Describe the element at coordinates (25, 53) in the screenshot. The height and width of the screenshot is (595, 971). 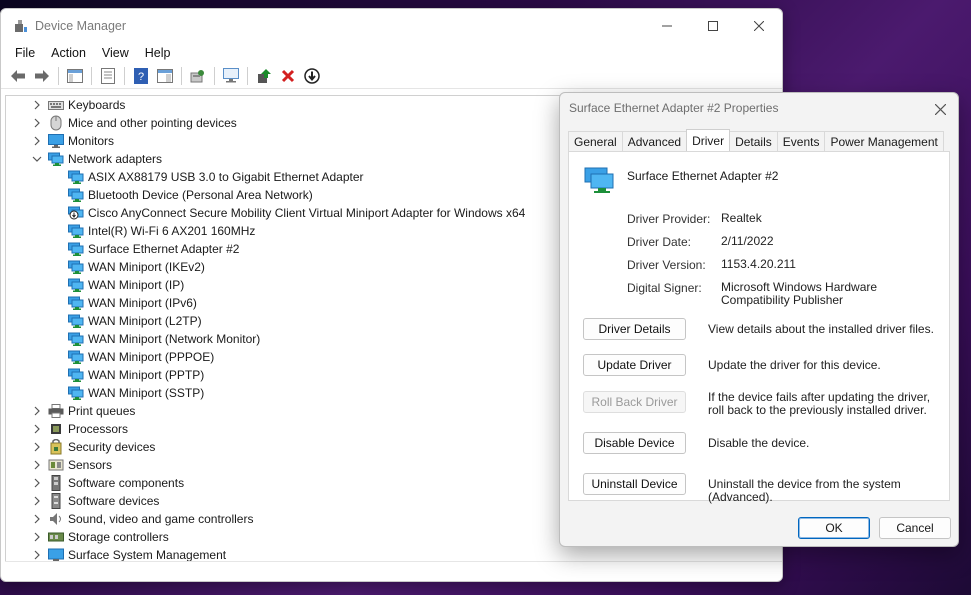
I see `menu-file: File` at that location.